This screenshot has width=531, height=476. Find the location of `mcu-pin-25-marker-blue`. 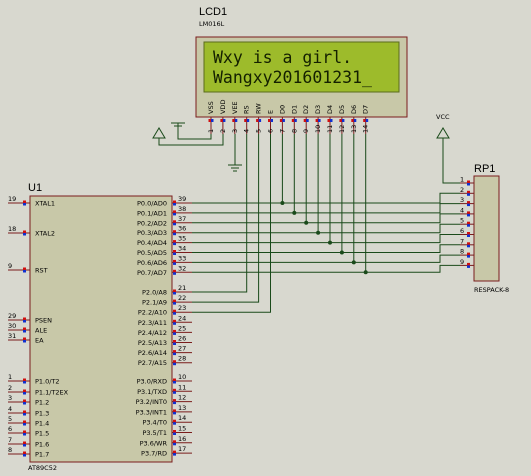

mcu-pin-25-marker-blue is located at coordinates (174, 333).